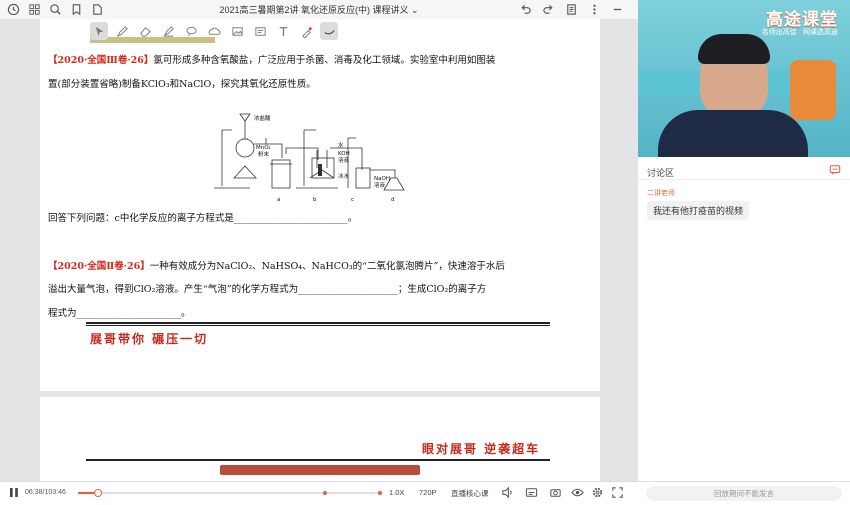 This screenshot has height=505, width=850. Describe the element at coordinates (306, 31) in the screenshot. I see `pipette-icon` at that location.